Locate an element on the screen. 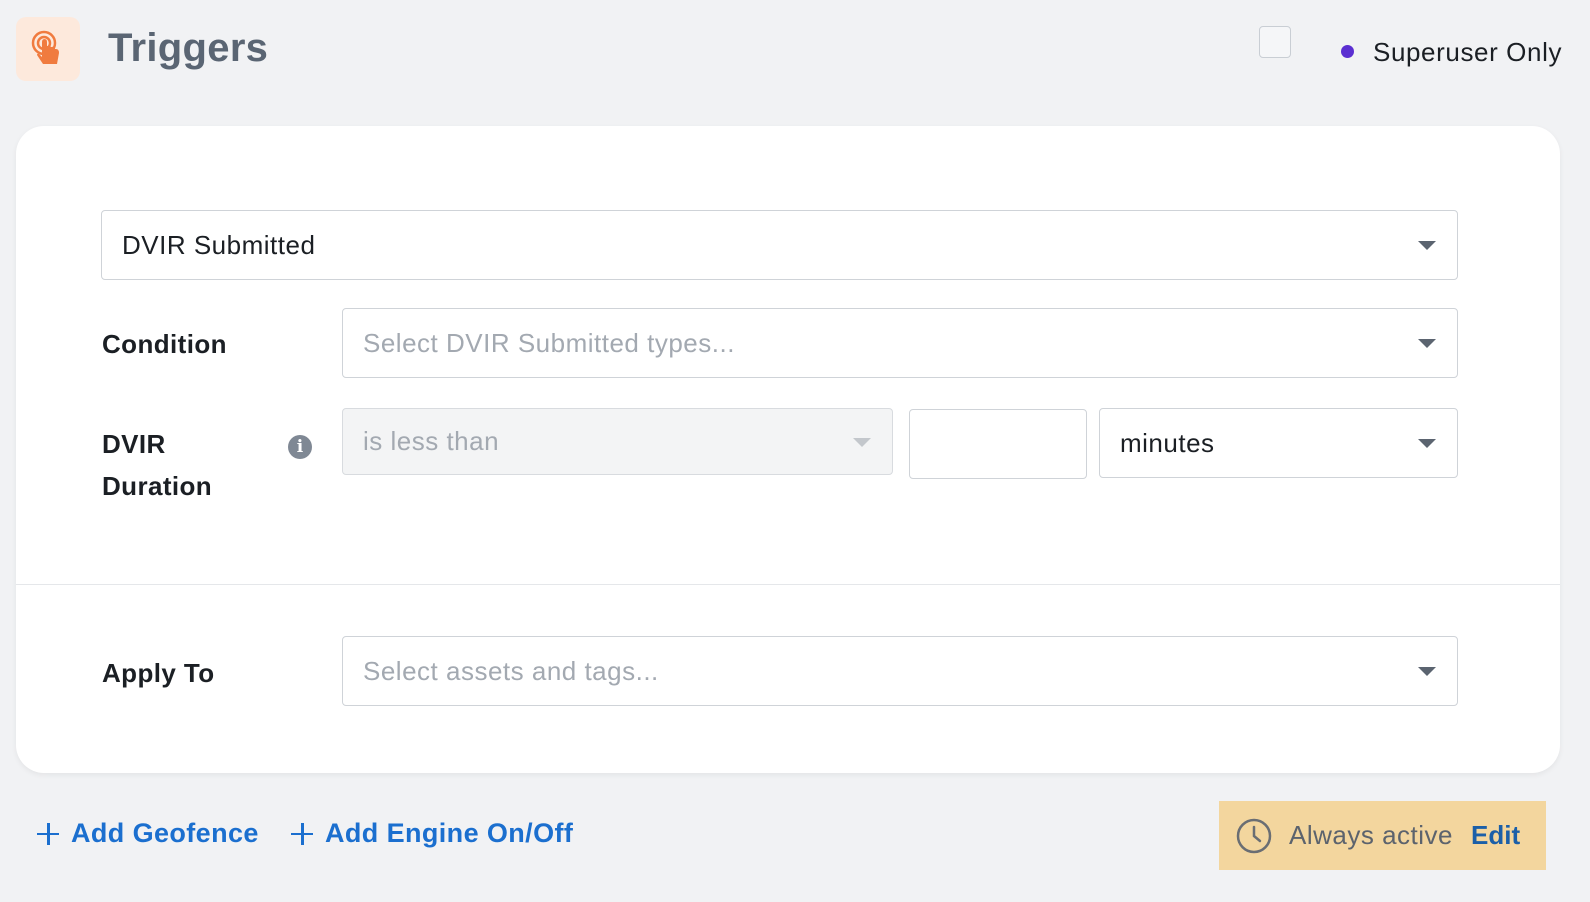 The width and height of the screenshot is (1590, 902). add-engine-on-off-button: Add Engine On/Off is located at coordinates (432, 833).